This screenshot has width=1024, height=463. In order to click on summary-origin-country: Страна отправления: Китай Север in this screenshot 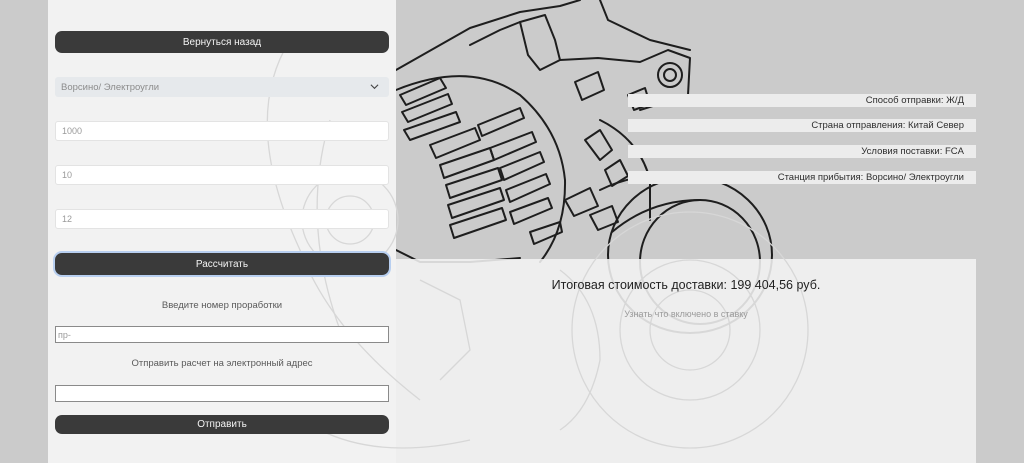, I will do `click(802, 125)`.